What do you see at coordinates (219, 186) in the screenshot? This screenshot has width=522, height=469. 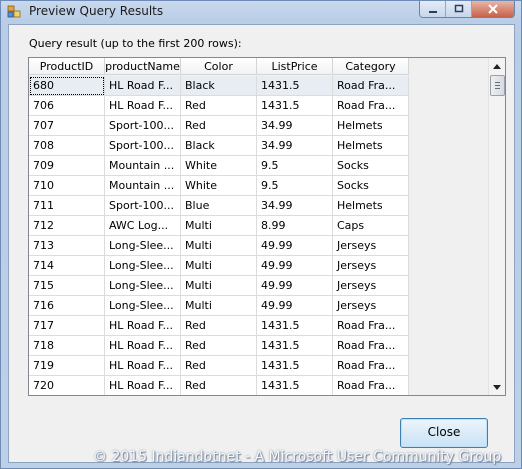 I see `table-row: 710 Mountain ... White 9.5 Socks` at bounding box center [219, 186].